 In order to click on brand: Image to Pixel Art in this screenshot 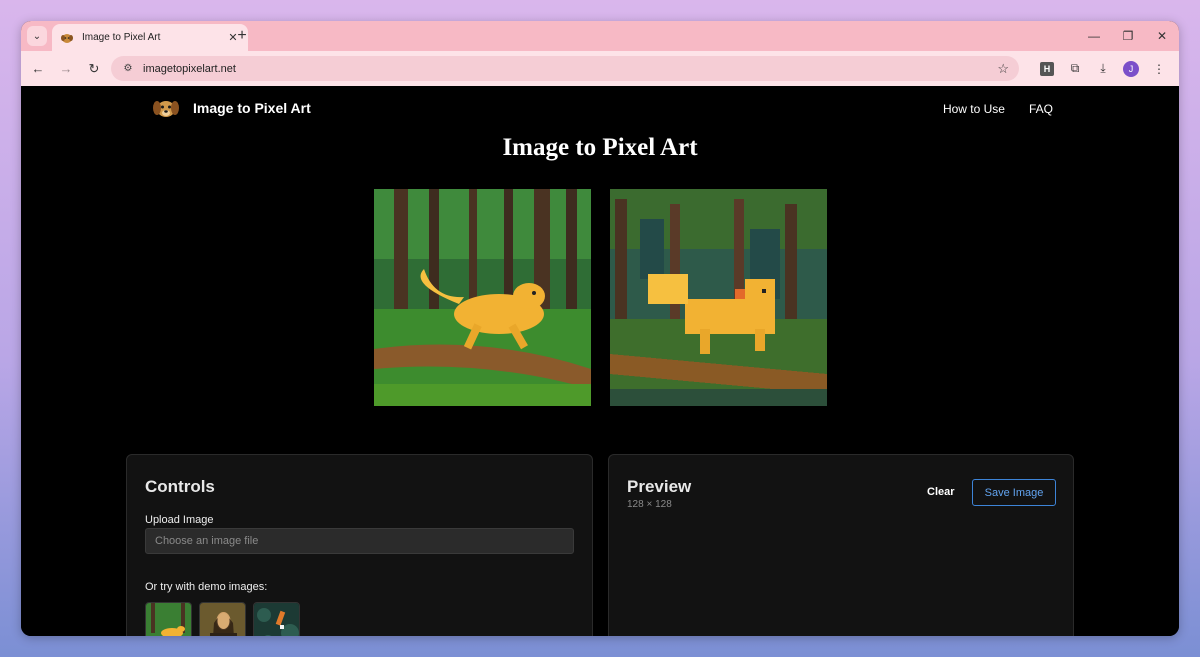, I will do `click(231, 108)`.